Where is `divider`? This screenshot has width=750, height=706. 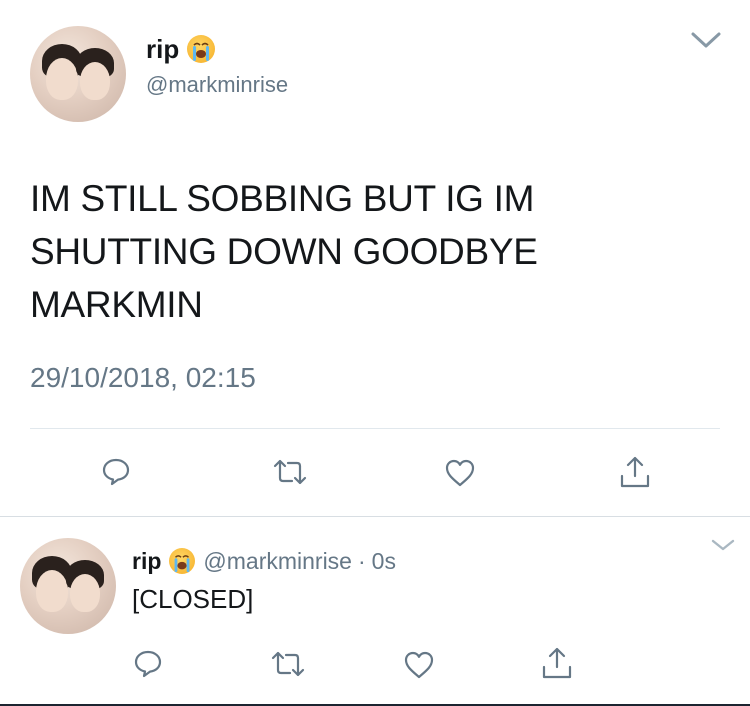
divider is located at coordinates (375, 428).